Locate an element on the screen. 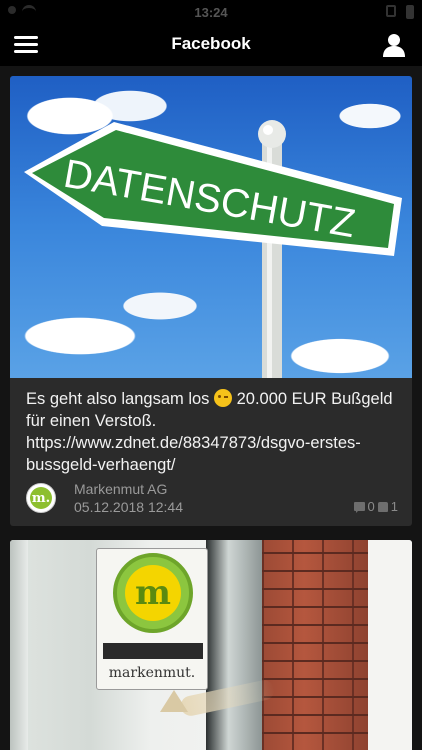 Image resolution: width=422 pixels, height=750 pixels. star-icon is located at coordinates (174, 701).